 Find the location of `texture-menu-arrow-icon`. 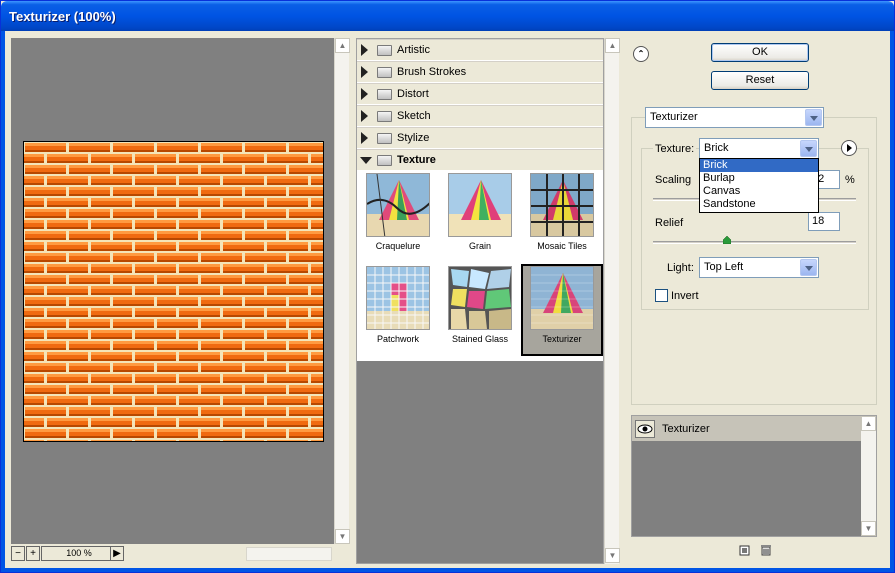

texture-menu-arrow-icon is located at coordinates (849, 148).